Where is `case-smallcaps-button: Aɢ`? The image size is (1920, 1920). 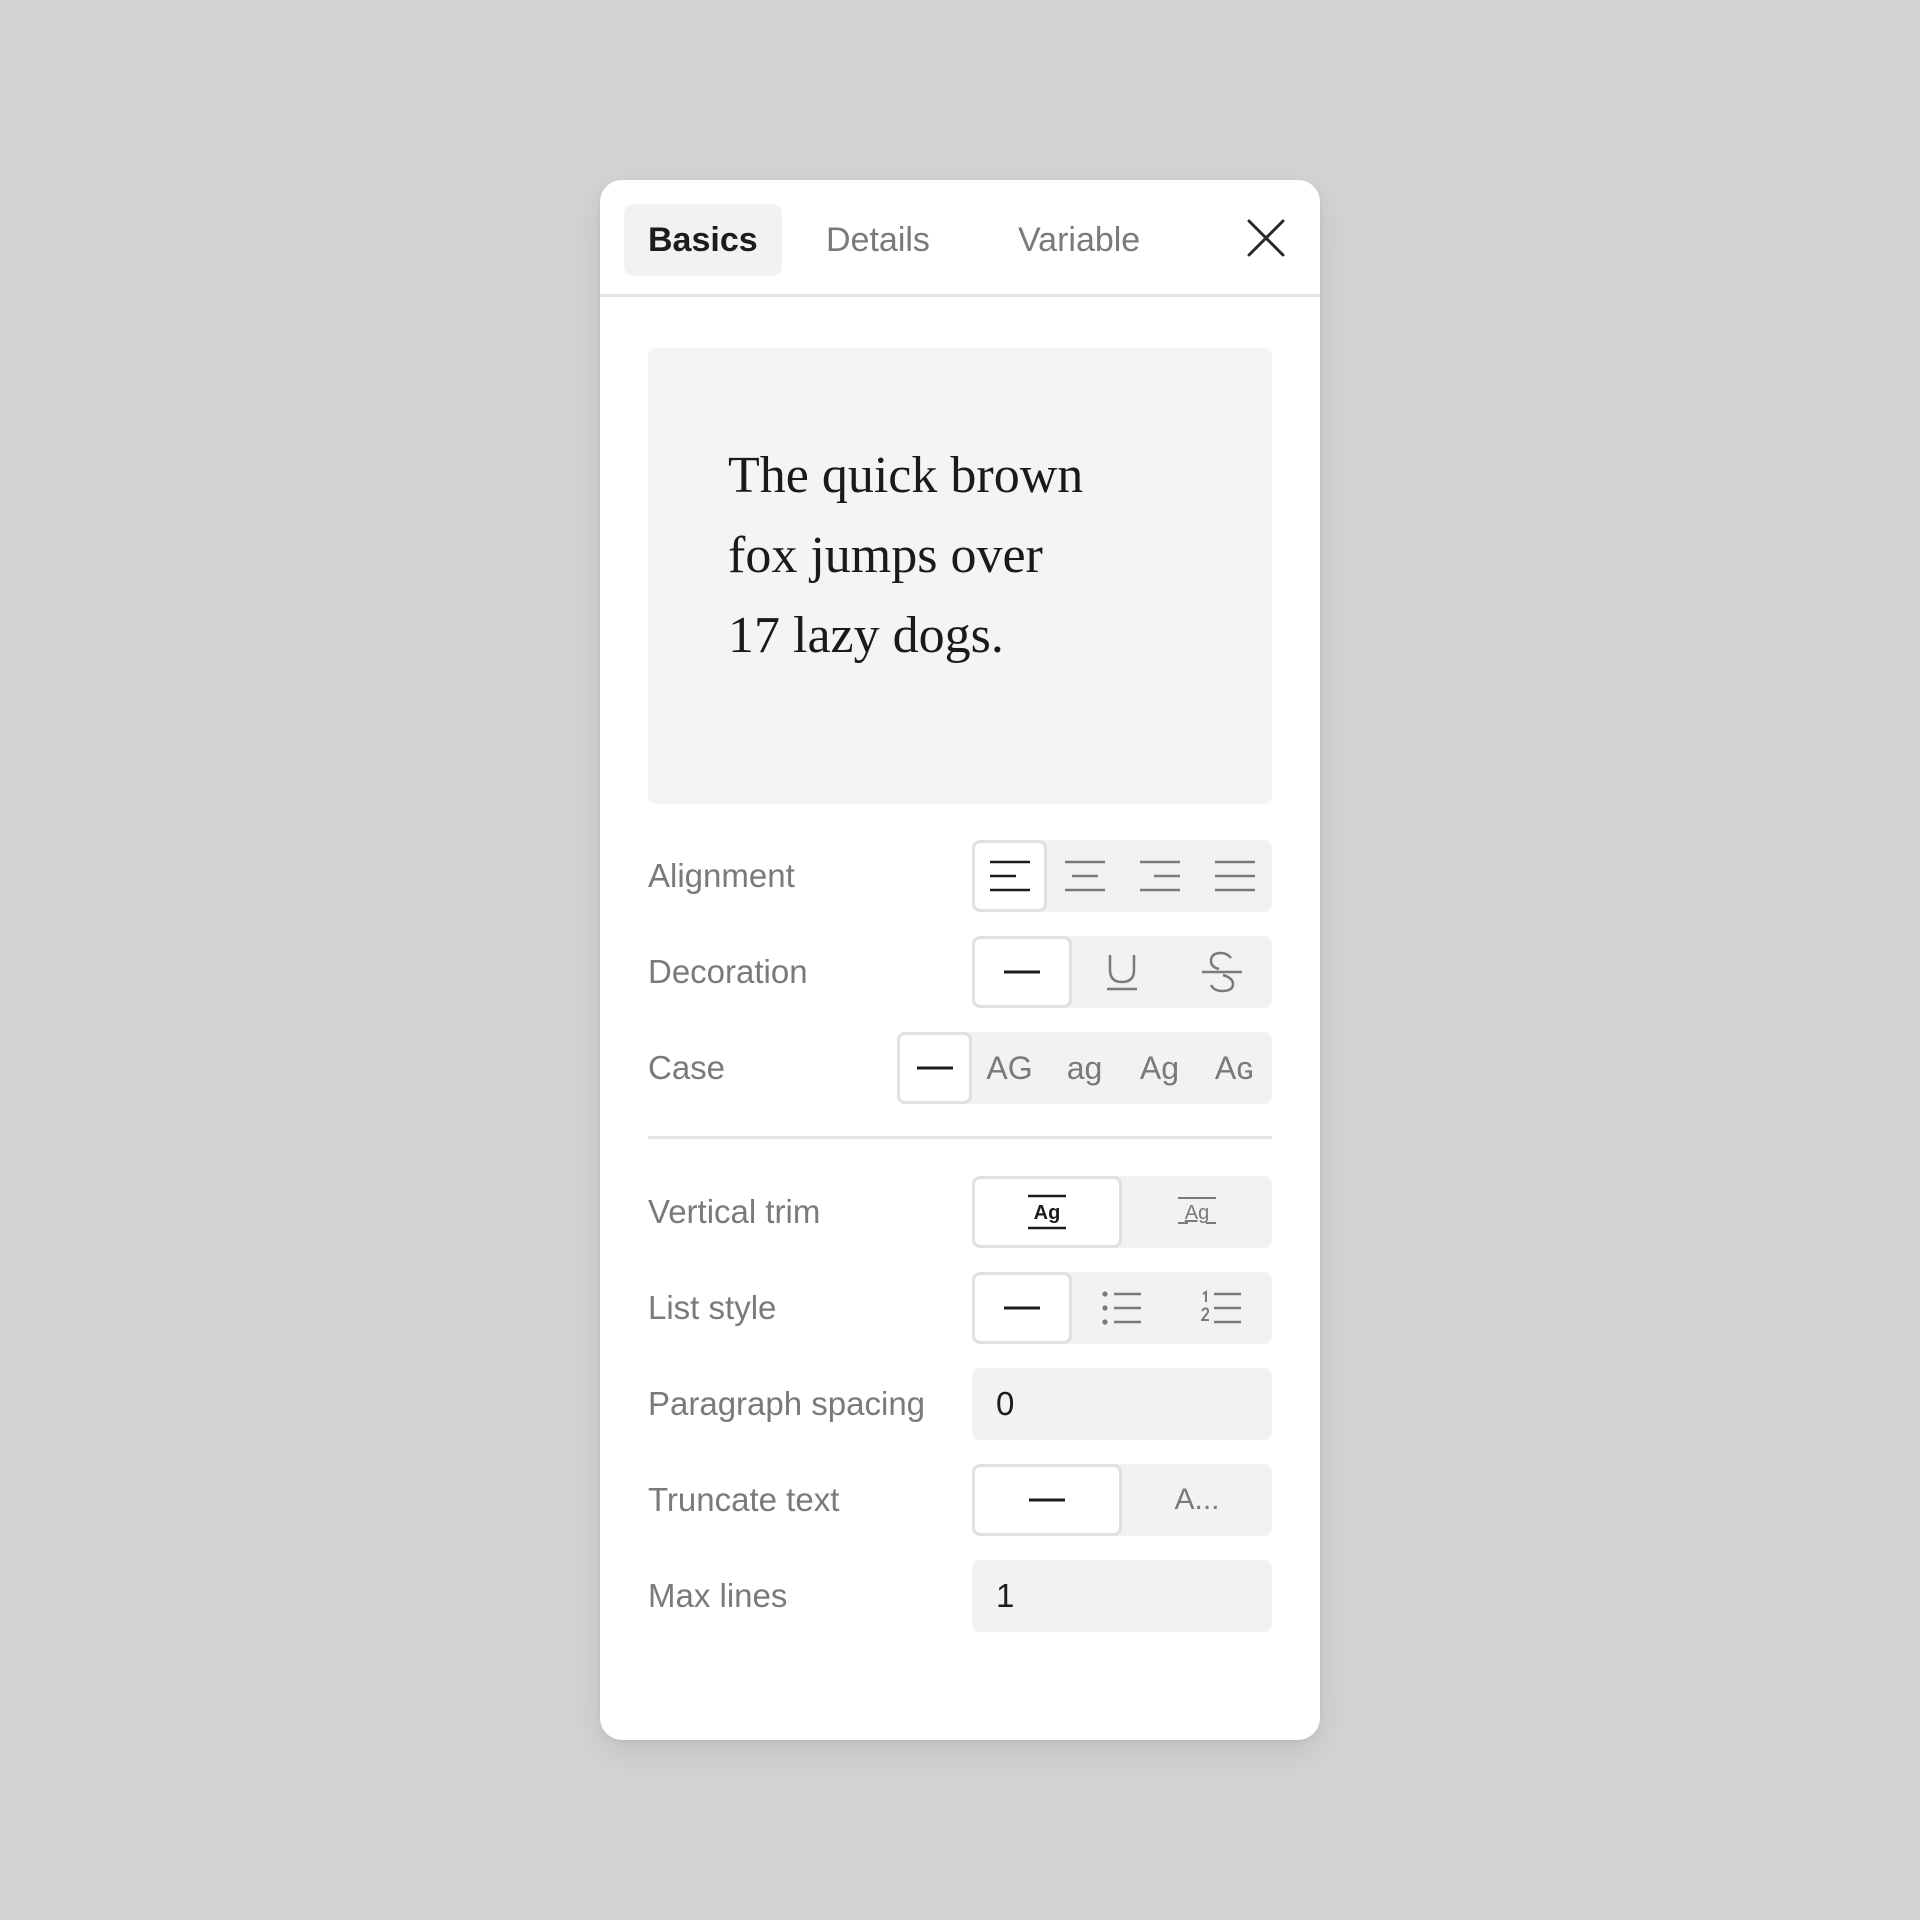 case-smallcaps-button: Aɢ is located at coordinates (1234, 1068).